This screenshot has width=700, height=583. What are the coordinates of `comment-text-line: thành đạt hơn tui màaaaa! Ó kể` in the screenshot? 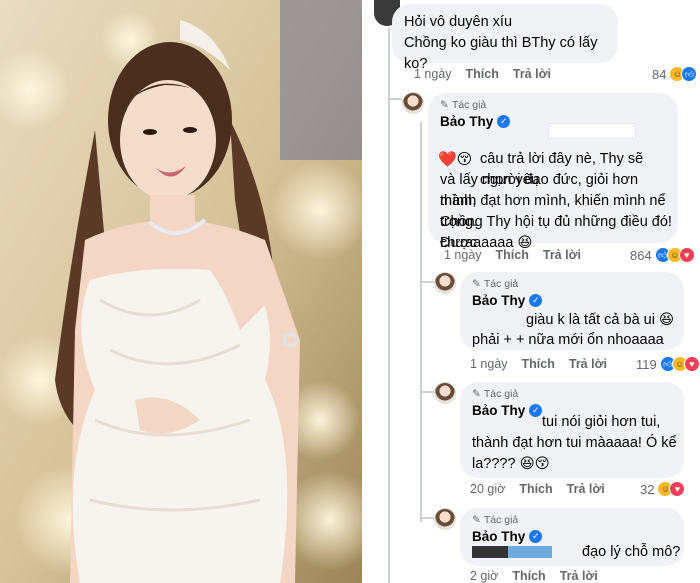 It's located at (574, 443).